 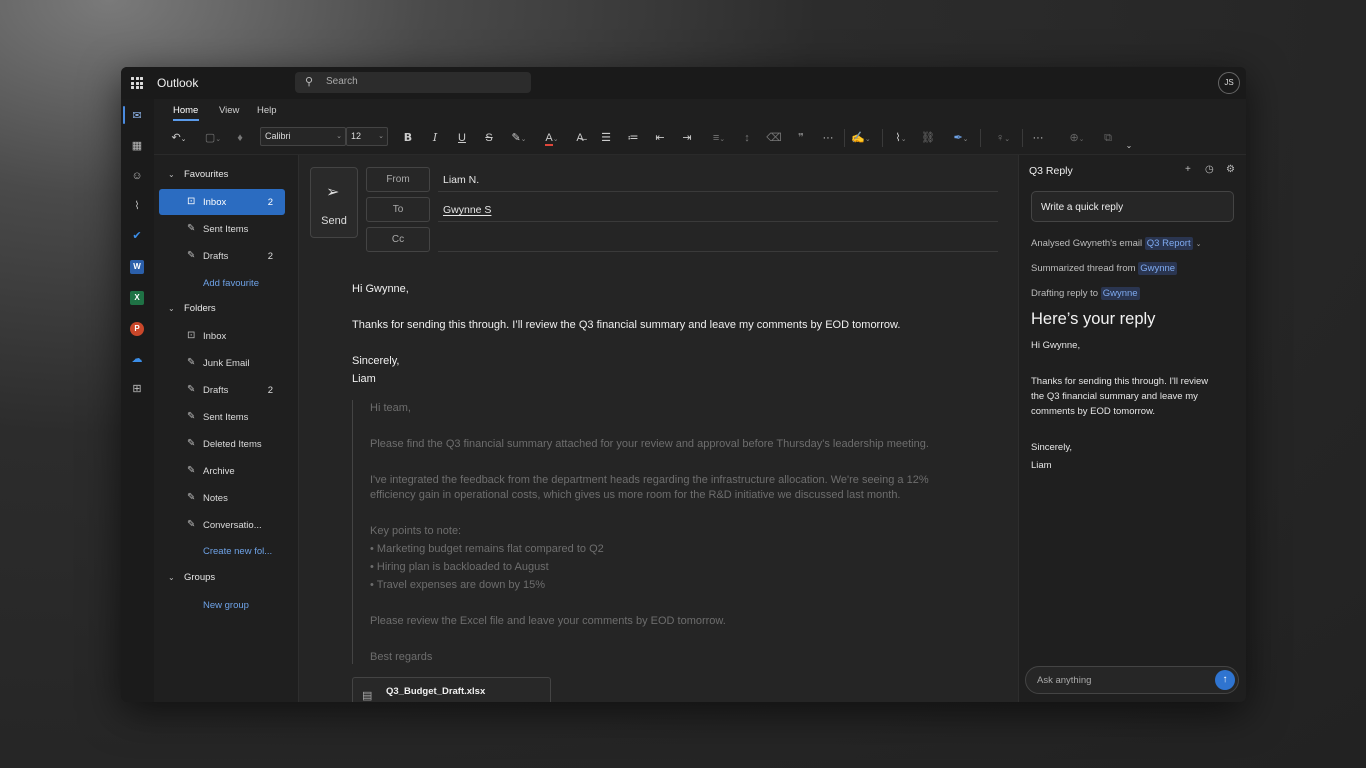 I want to click on ask-send-button: ↑, so click(x=1225, y=680).